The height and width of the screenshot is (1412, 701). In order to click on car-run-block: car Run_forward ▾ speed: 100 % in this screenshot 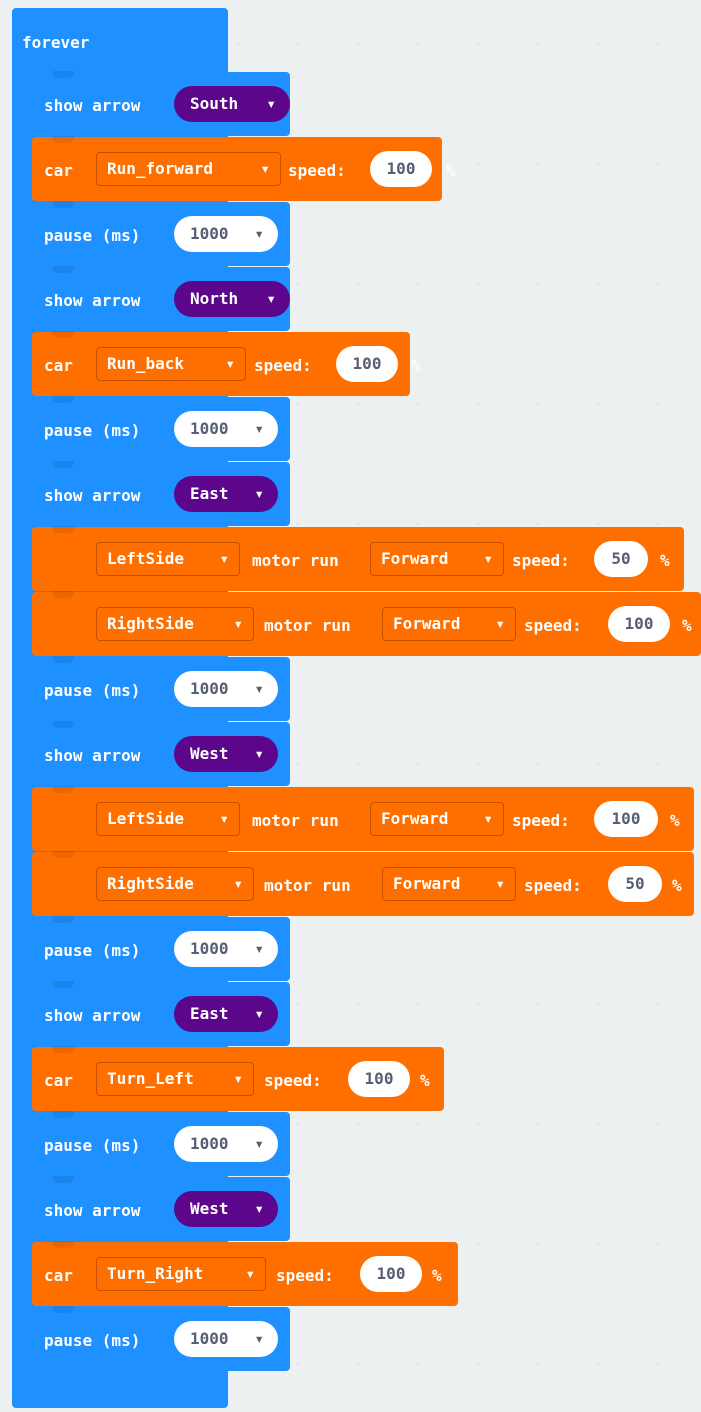, I will do `click(244, 168)`.